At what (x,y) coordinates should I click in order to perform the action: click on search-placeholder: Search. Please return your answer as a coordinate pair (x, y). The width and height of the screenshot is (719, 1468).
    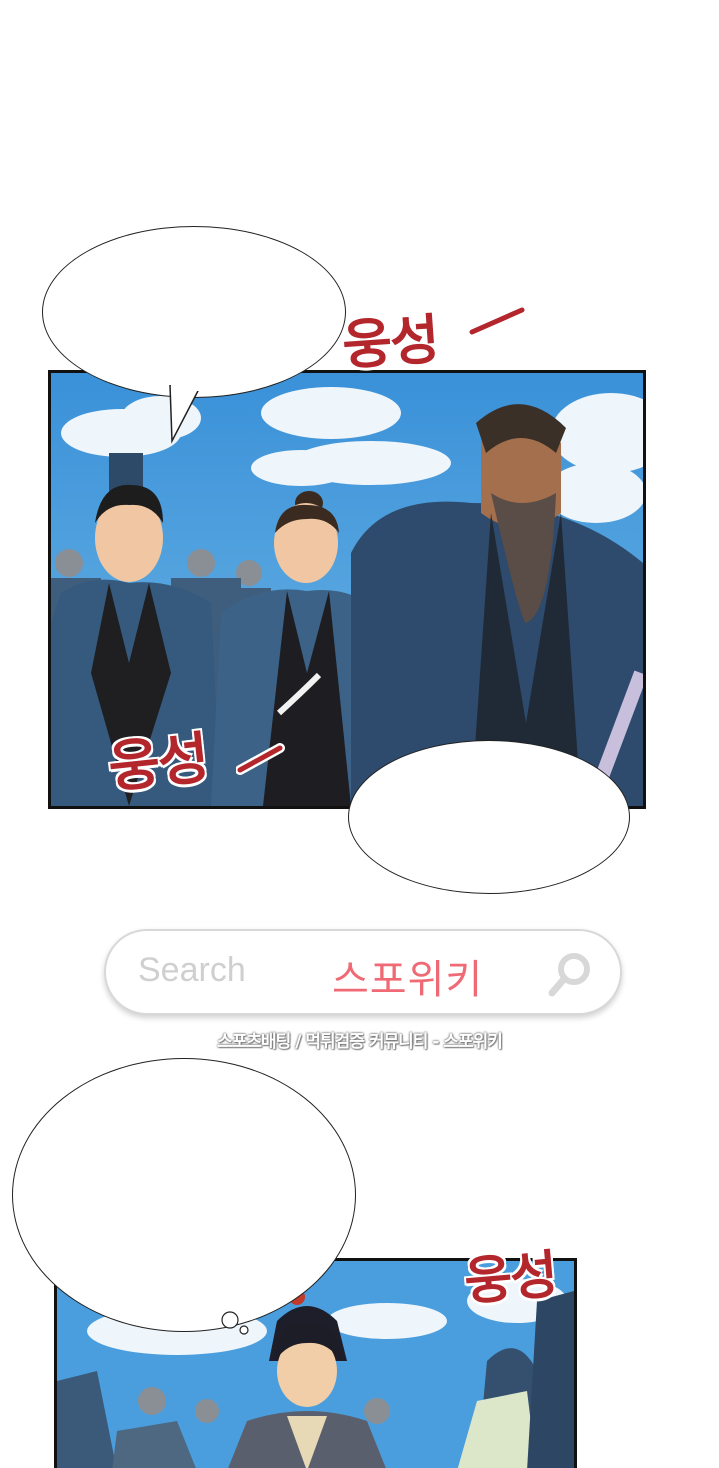
    Looking at the image, I should click on (192, 970).